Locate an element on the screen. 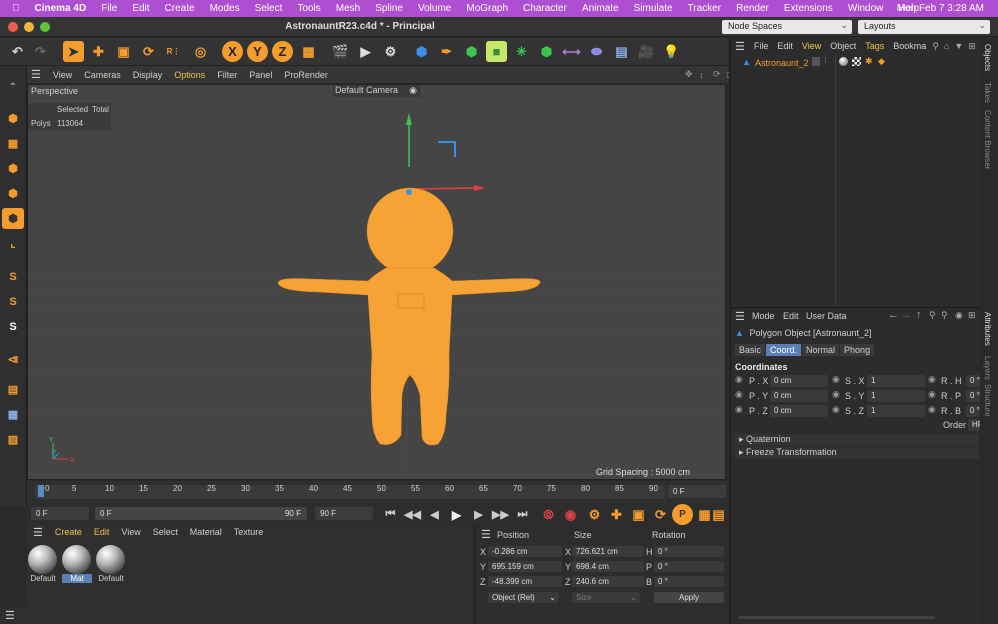 This screenshot has width=998, height=624. forward-arrow-icon: → is located at coordinates (906, 315).